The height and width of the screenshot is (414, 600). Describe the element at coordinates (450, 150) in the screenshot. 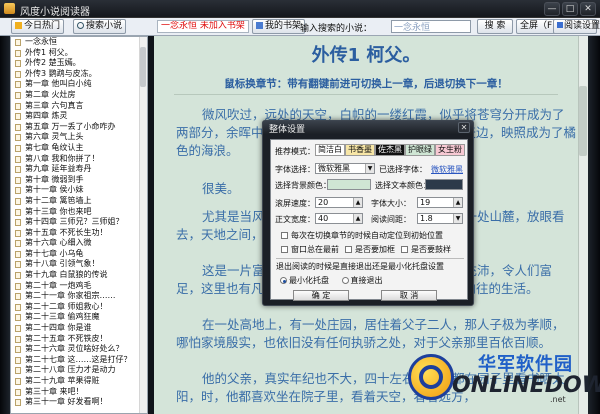

I see `mode-girl-pink: 女生粉` at that location.